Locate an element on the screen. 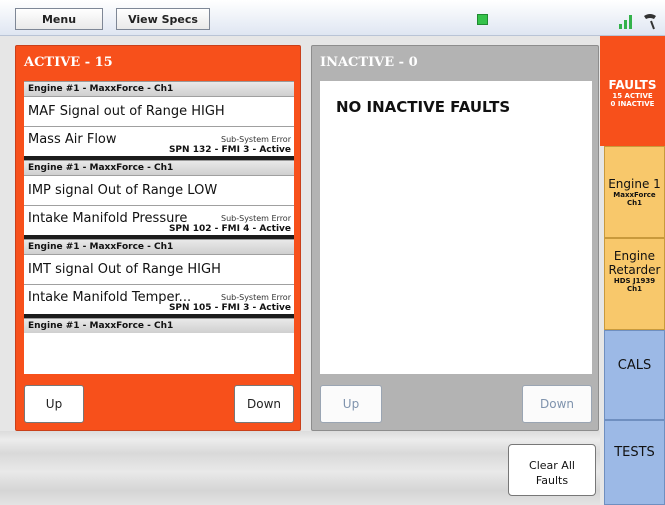 The width and height of the screenshot is (665, 505). tab-retarder-sub1: HDS J1939 is located at coordinates (634, 281).